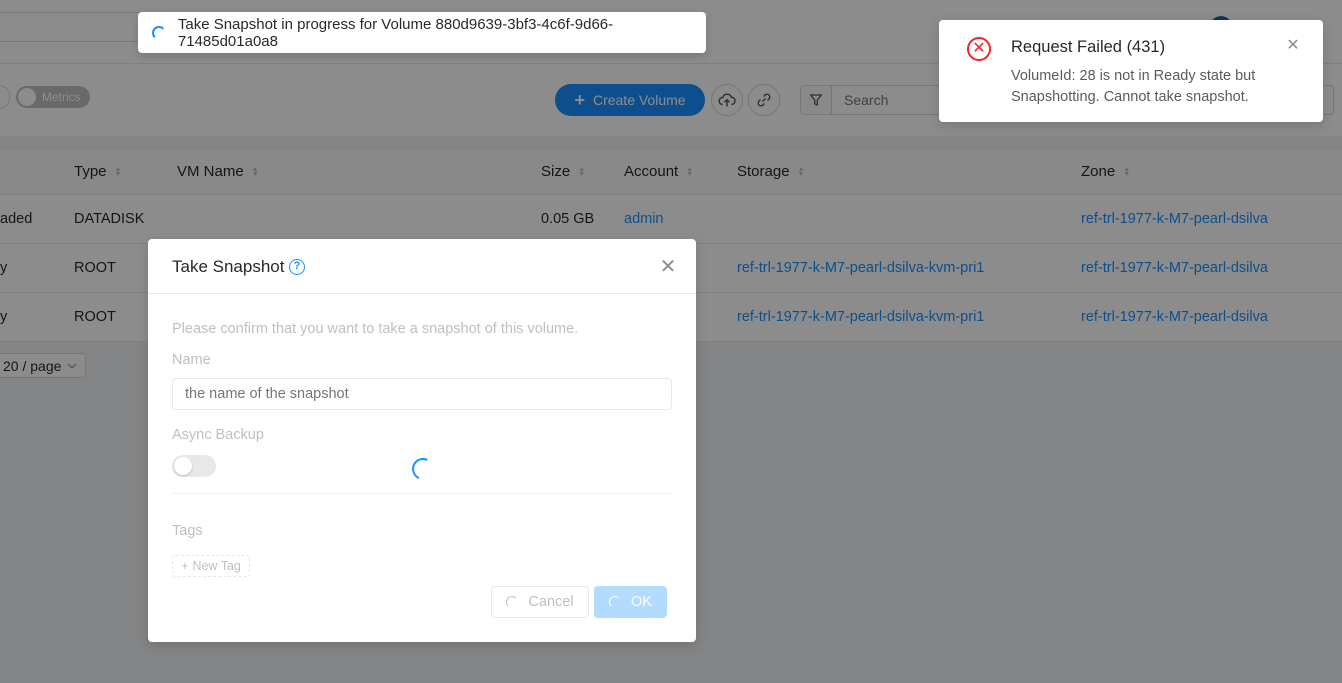  I want to click on name-label: Name, so click(191, 360).